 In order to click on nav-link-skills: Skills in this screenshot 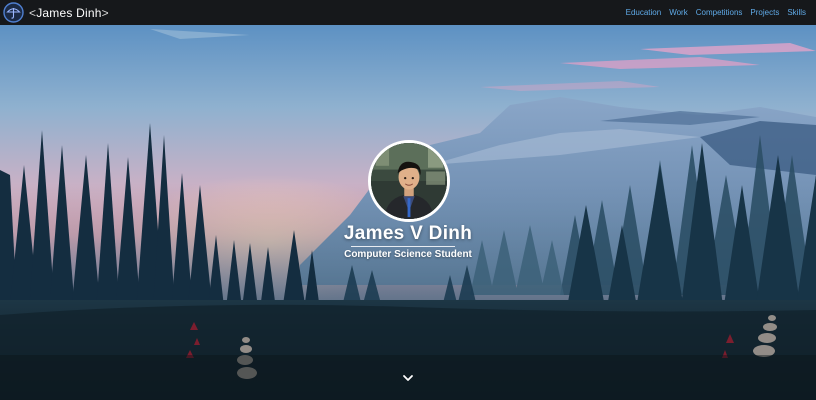, I will do `click(796, 12)`.